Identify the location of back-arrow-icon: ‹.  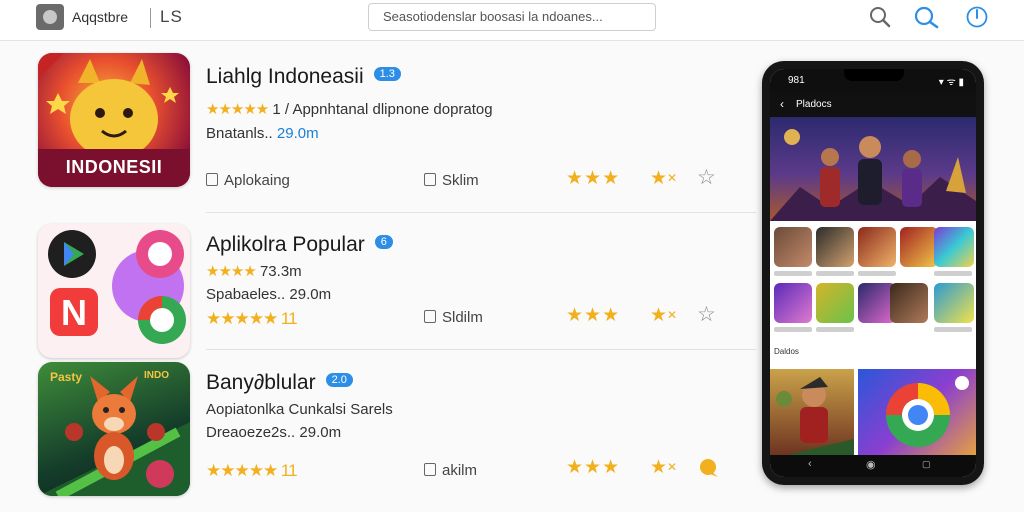
(782, 104).